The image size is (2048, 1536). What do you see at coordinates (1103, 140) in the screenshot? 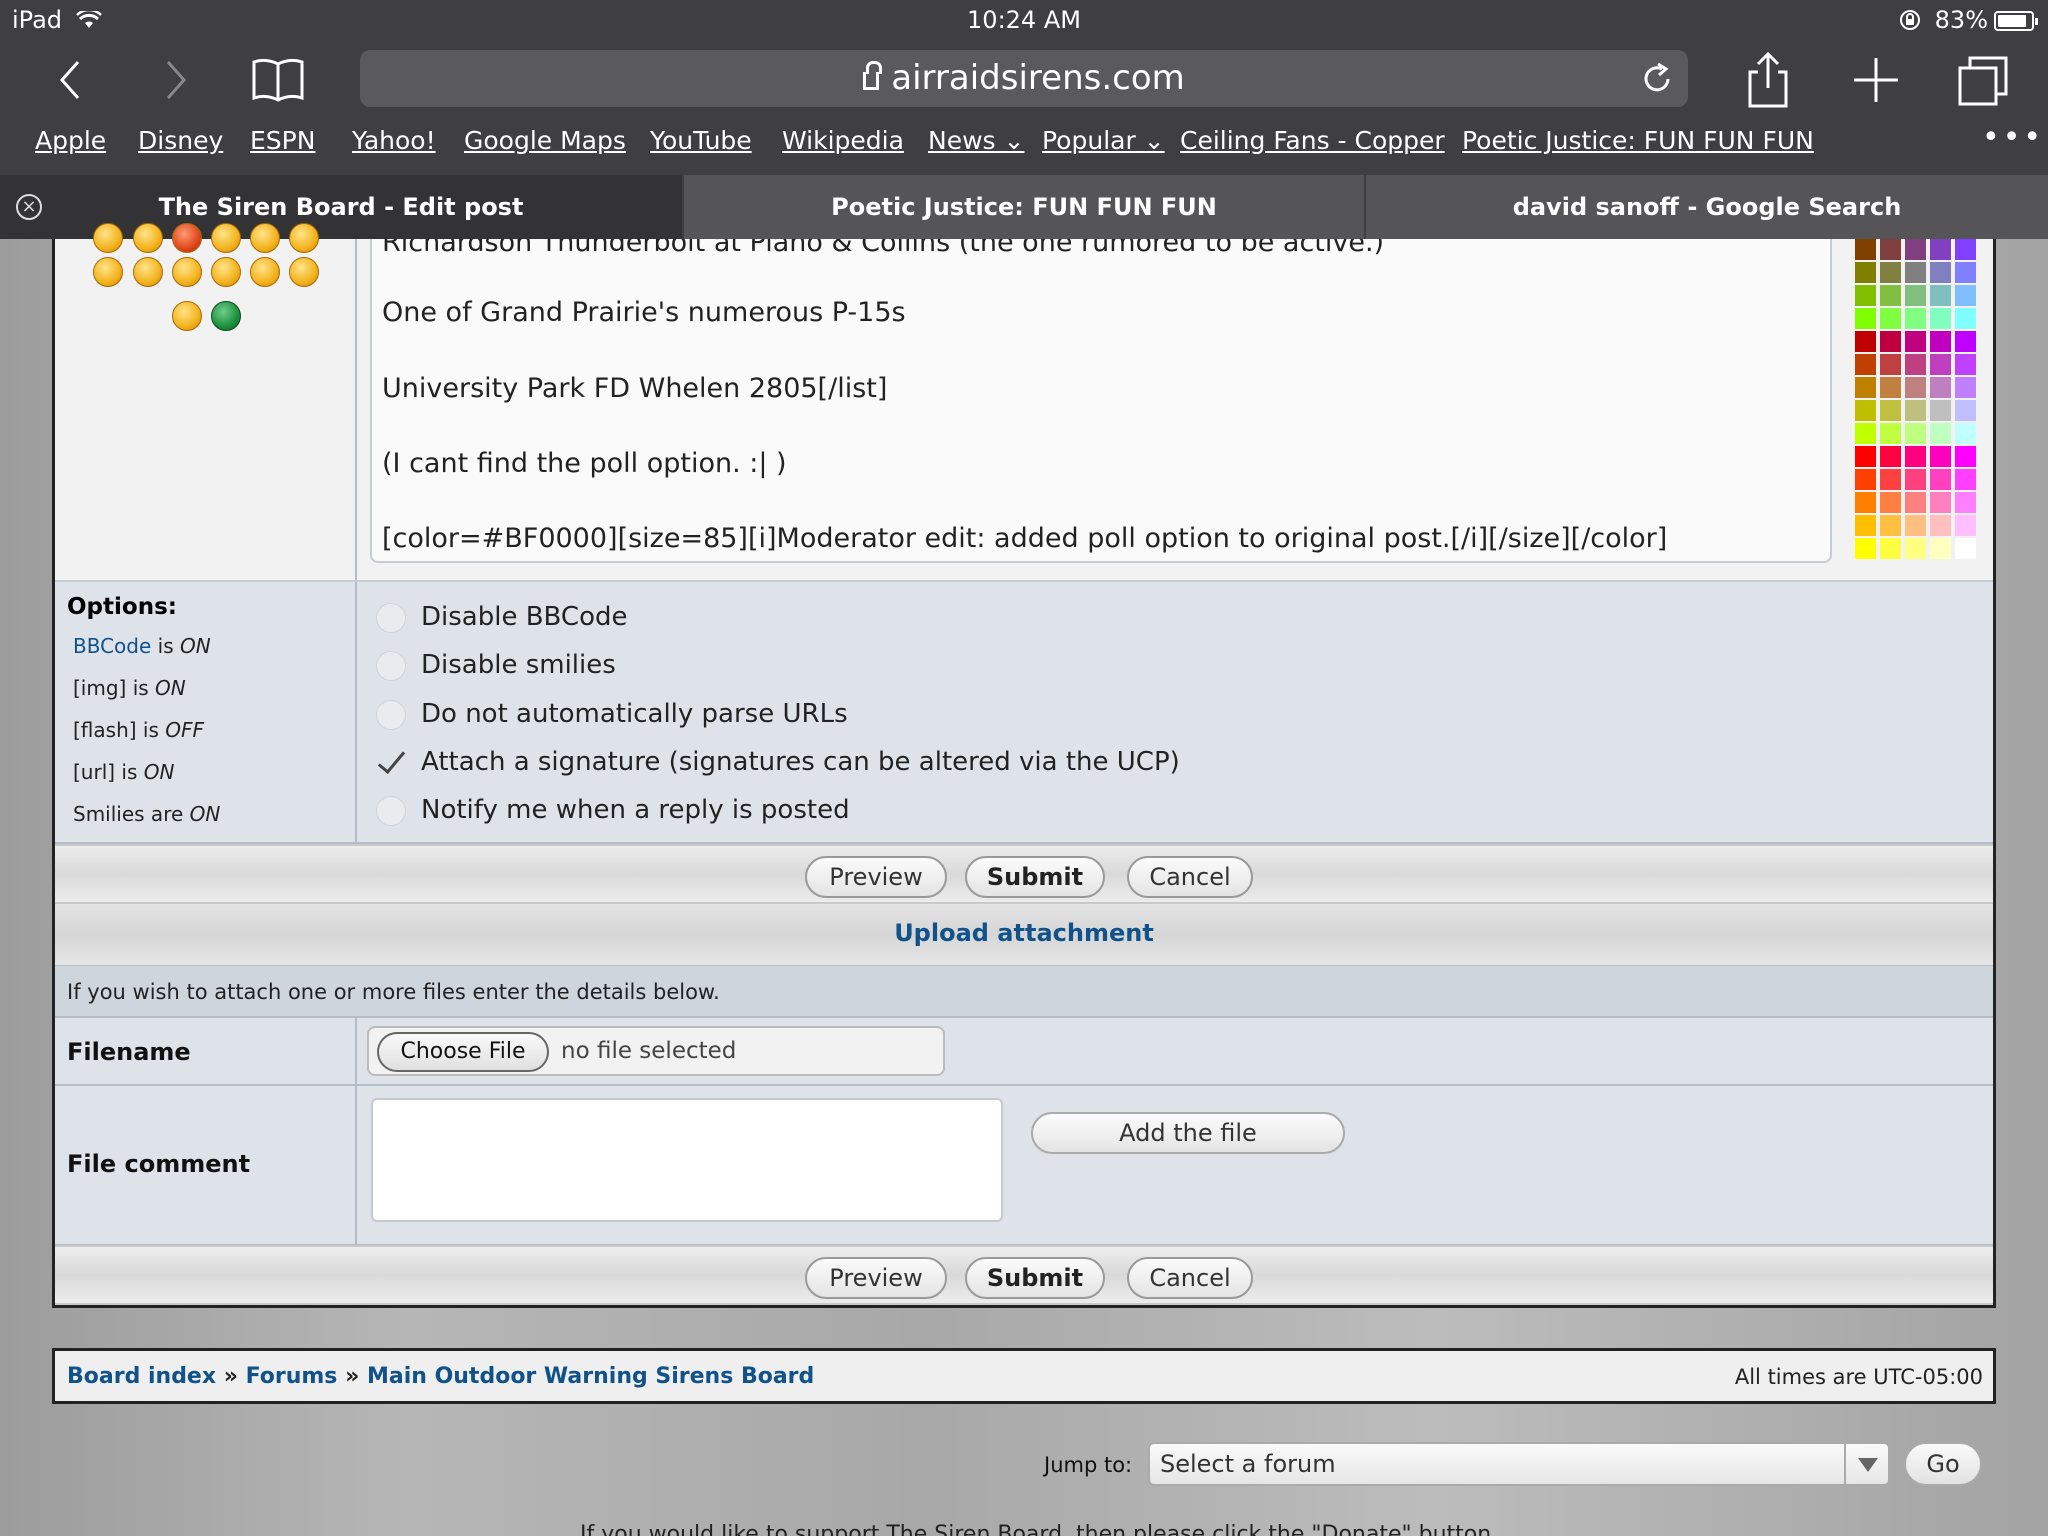
I see `bookmark-popular-folder: Popular ⌄` at bounding box center [1103, 140].